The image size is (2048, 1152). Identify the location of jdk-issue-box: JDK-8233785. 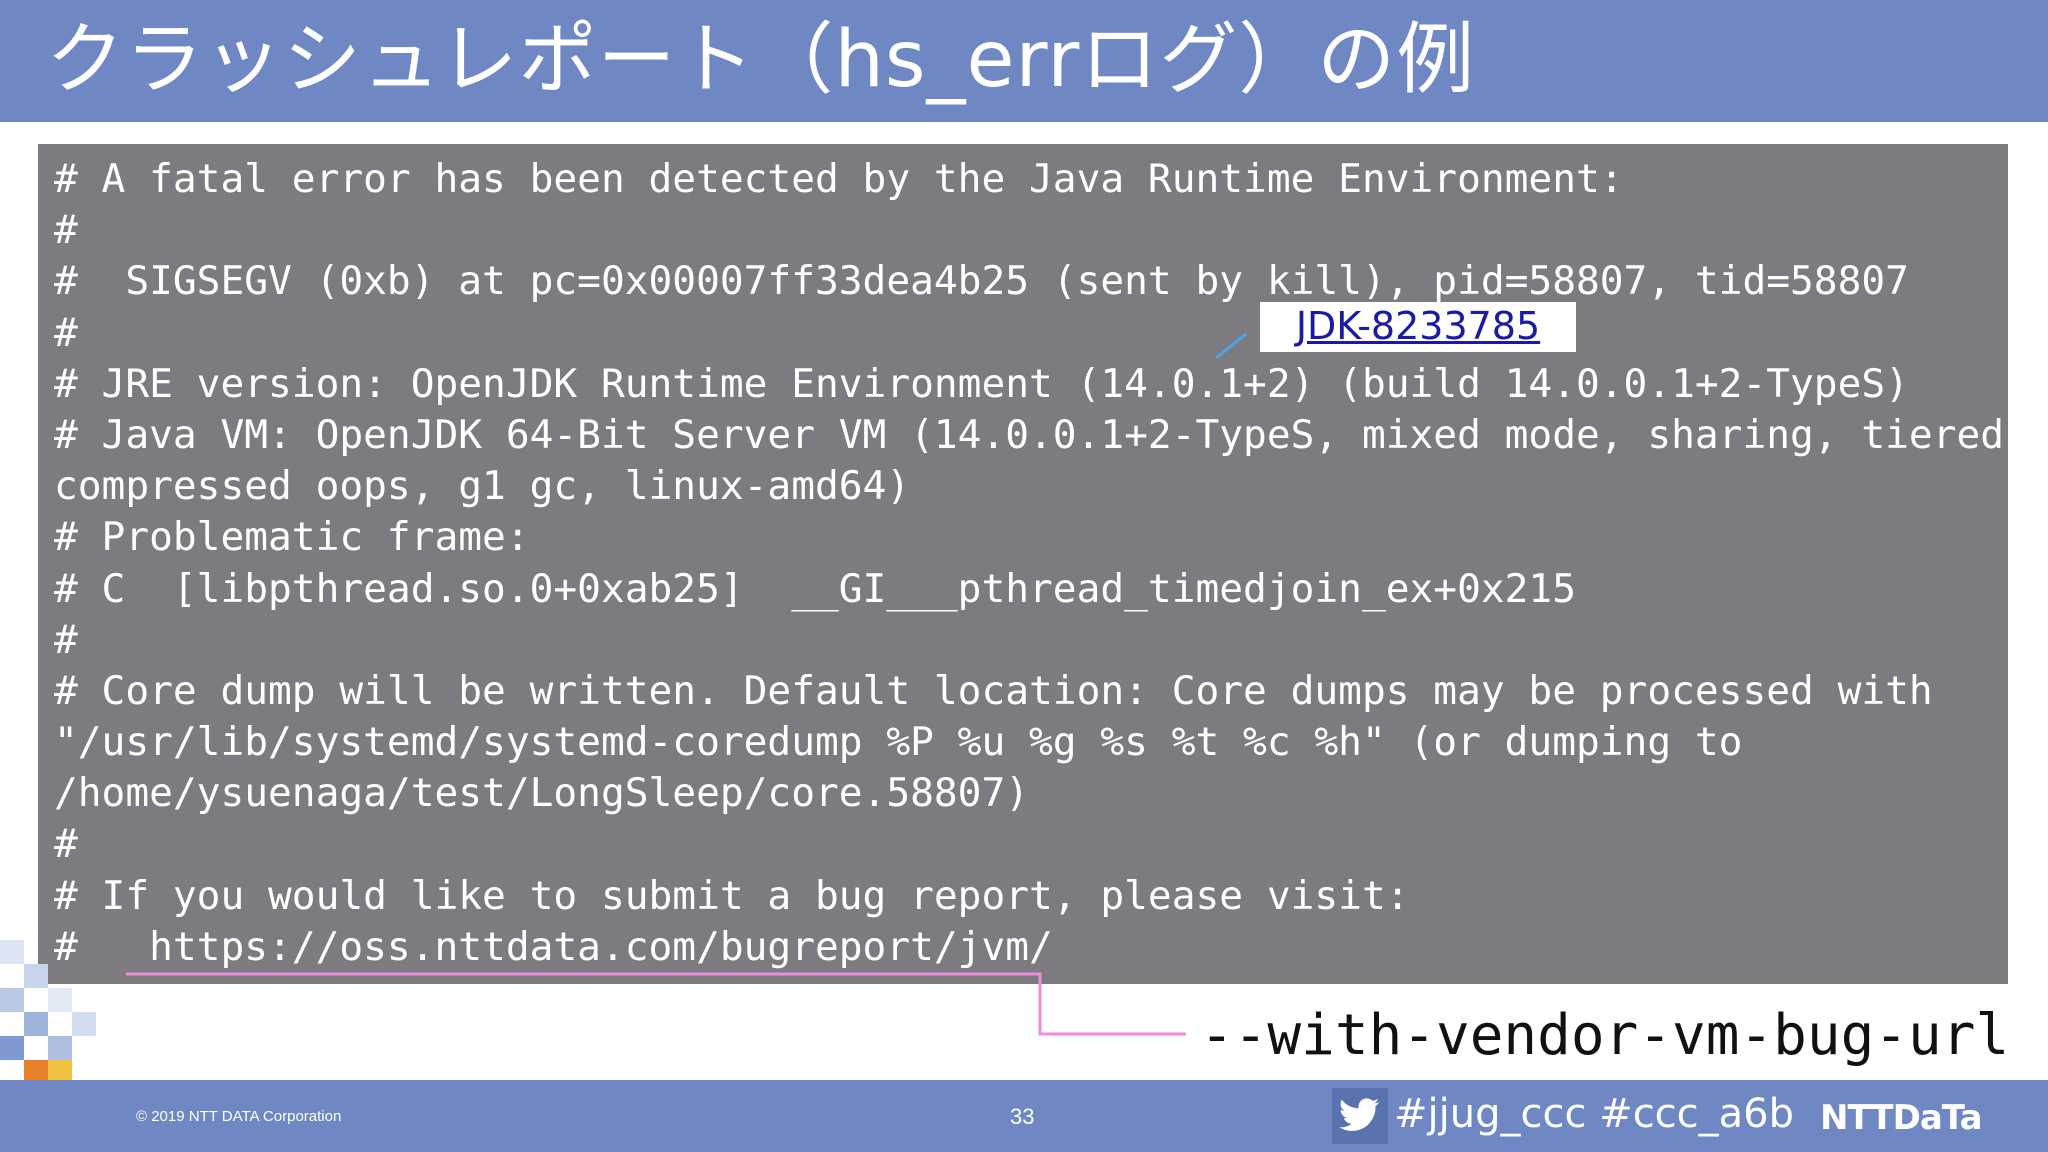
(1418, 327).